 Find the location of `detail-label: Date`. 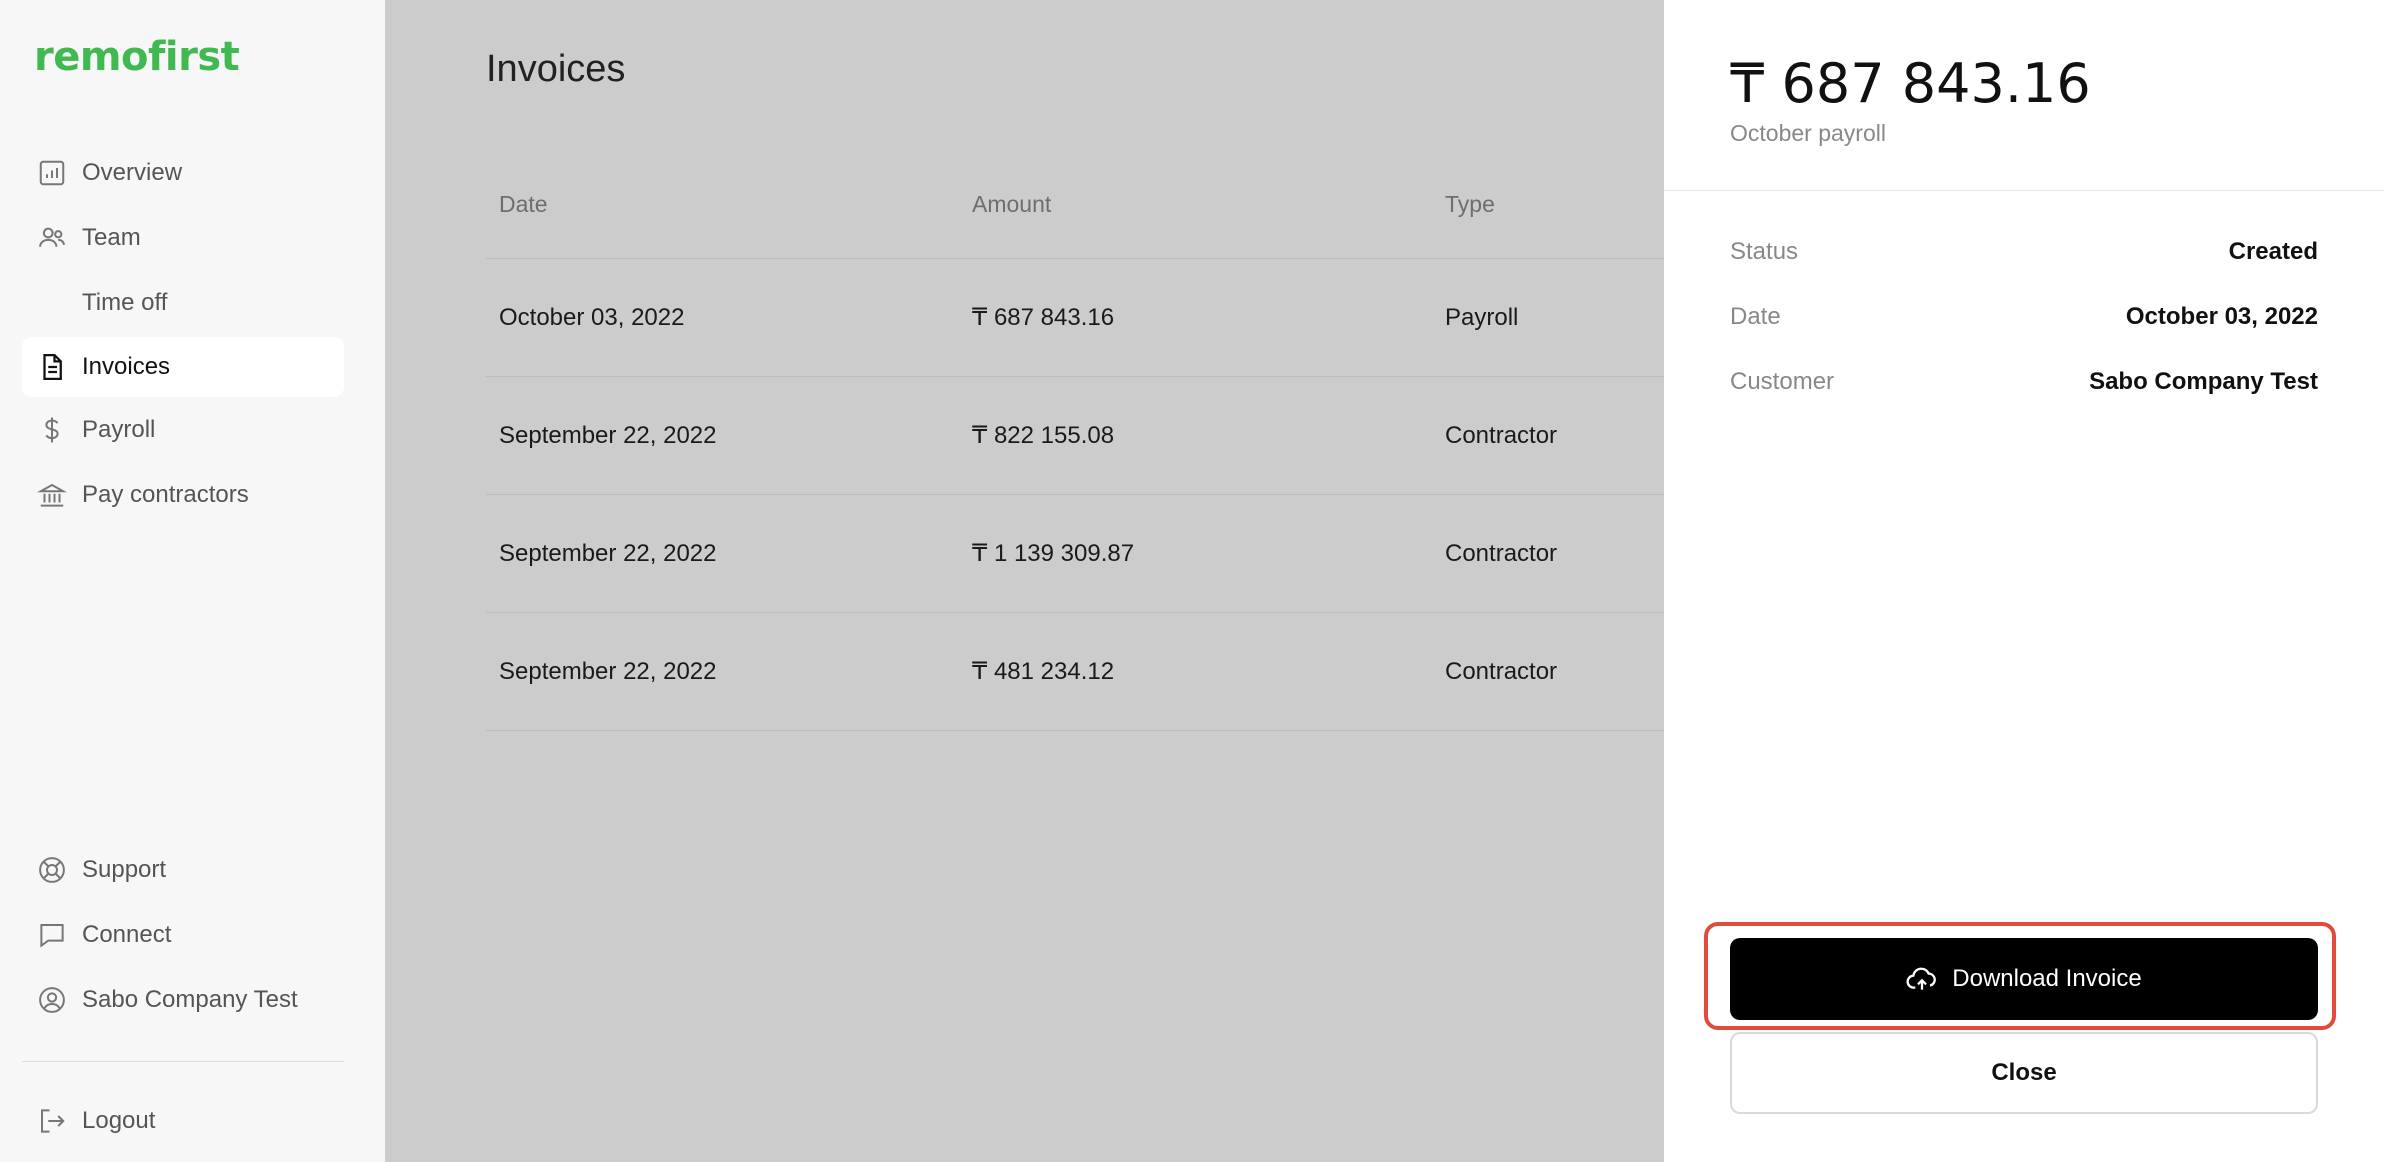

detail-label: Date is located at coordinates (1755, 316).